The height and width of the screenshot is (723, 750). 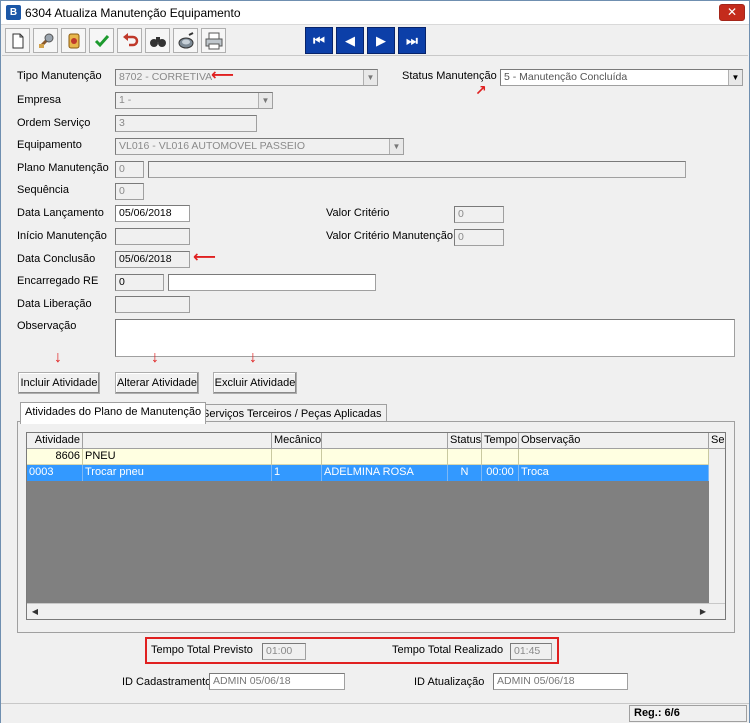 I want to click on column-header: Status, so click(x=465, y=441).